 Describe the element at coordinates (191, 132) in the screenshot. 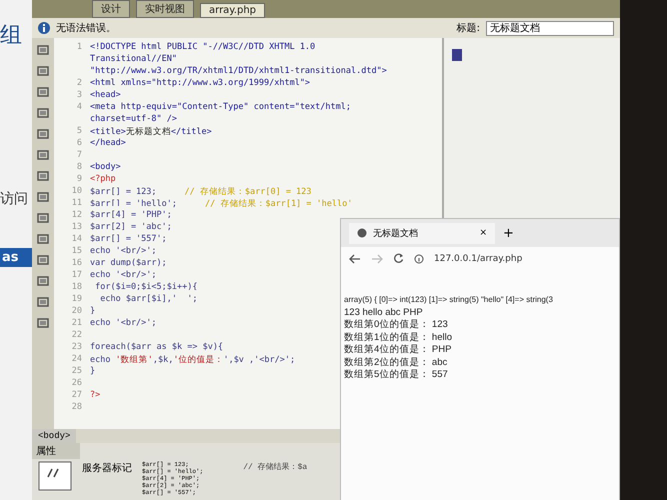

I see `code-text: </title>` at that location.